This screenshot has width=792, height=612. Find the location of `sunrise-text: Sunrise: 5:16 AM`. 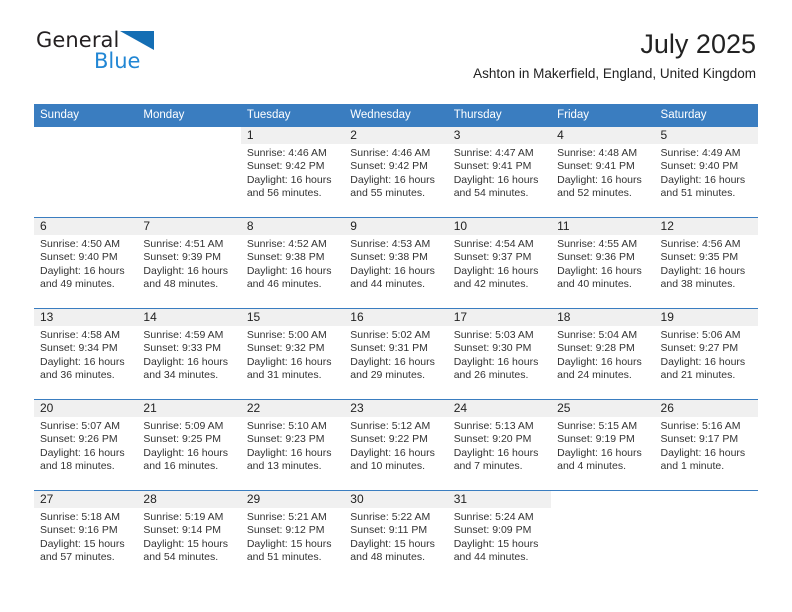

sunrise-text: Sunrise: 5:16 AM is located at coordinates (700, 426).